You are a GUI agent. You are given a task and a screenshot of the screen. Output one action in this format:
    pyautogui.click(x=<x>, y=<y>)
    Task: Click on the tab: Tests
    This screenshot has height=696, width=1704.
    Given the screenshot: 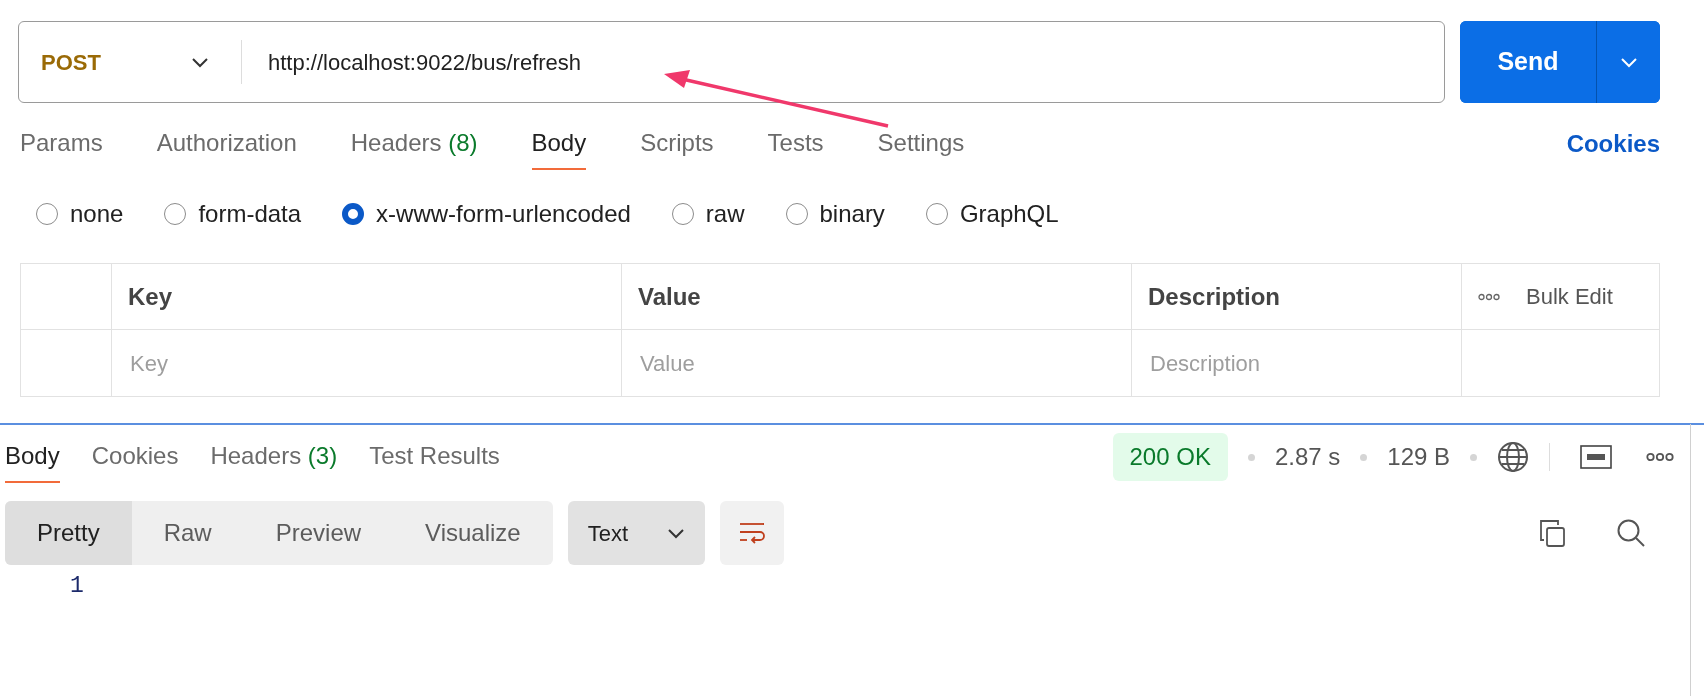 What is the action you would take?
    pyautogui.click(x=795, y=144)
    